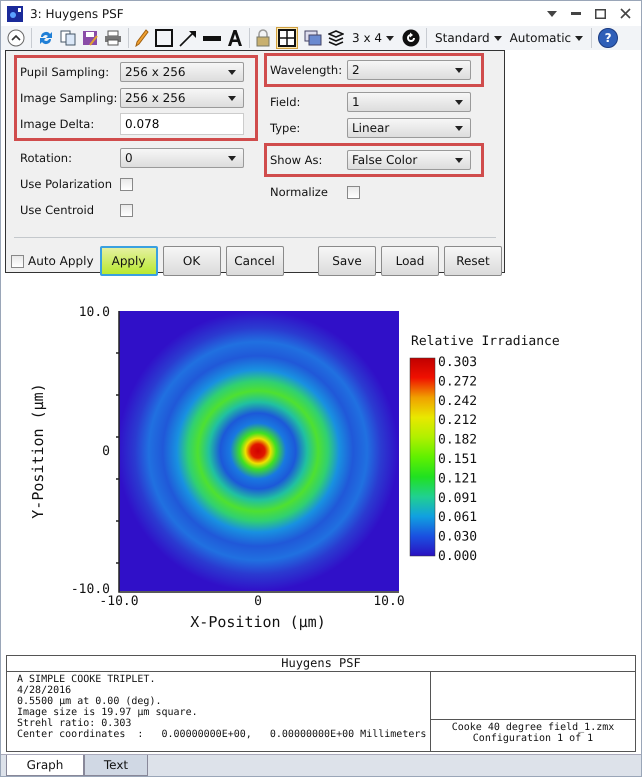 This screenshot has width=642, height=777. What do you see at coordinates (68, 38) in the screenshot?
I see `copy-icon` at bounding box center [68, 38].